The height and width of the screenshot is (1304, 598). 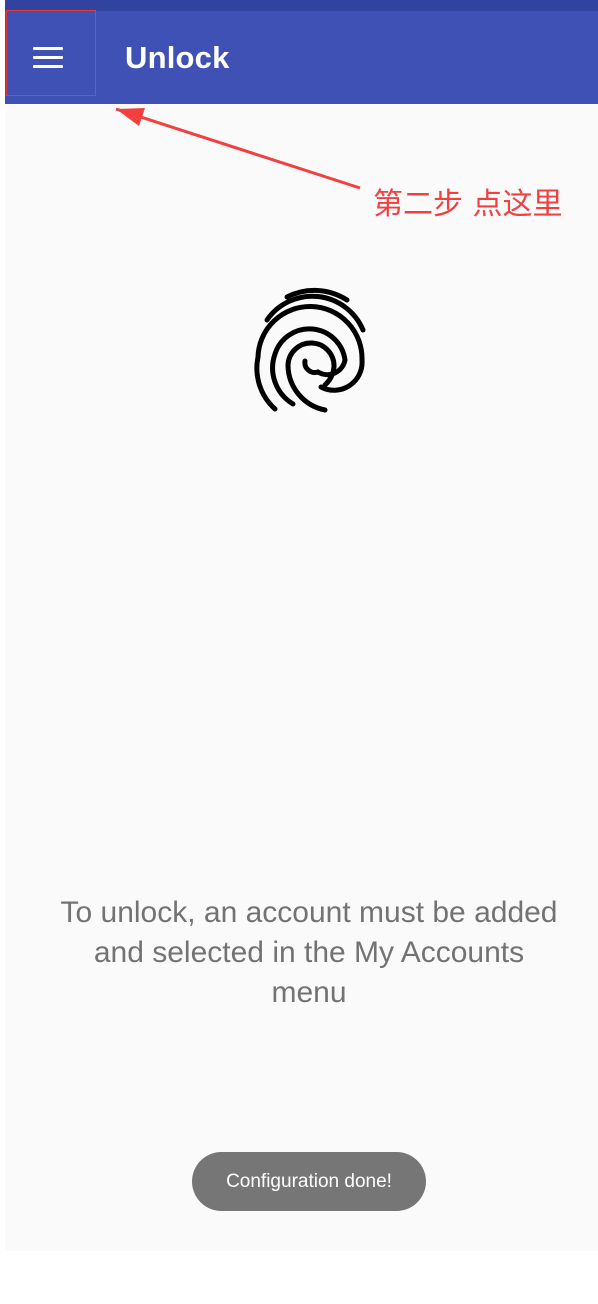 What do you see at coordinates (177, 57) in the screenshot?
I see `page-title: Unlock` at bounding box center [177, 57].